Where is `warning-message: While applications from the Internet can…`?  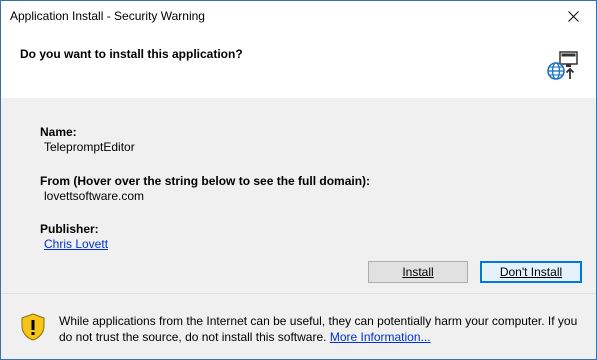 warning-message: While applications from the Internet can… is located at coordinates (319, 329).